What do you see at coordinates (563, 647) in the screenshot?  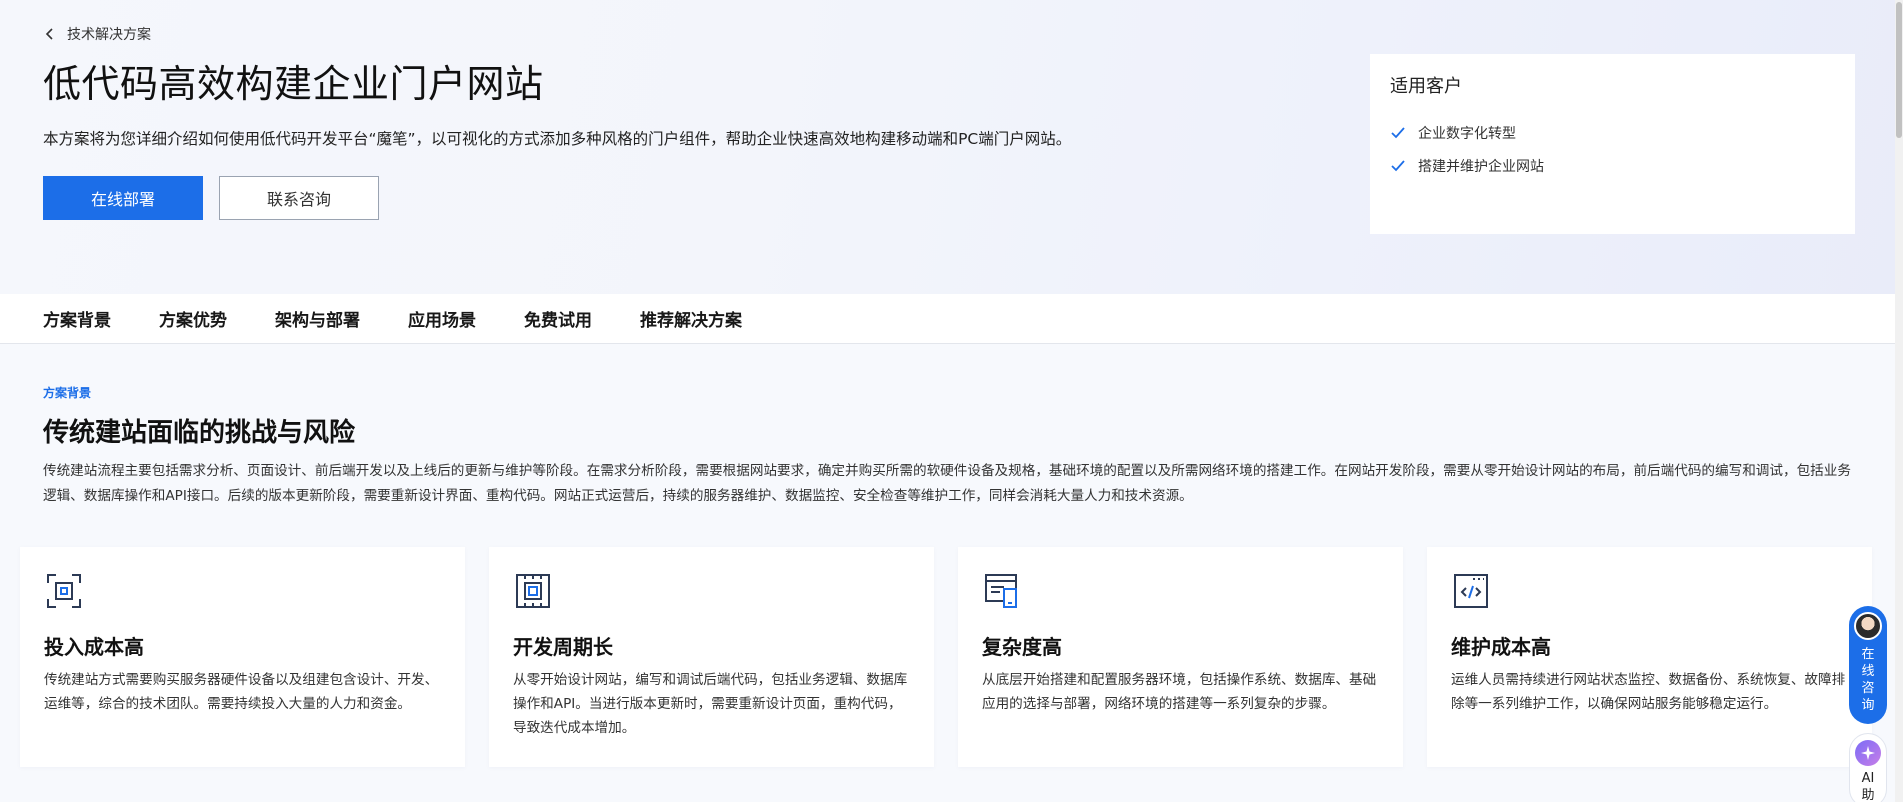 I see `card-title: 开发周期长` at bounding box center [563, 647].